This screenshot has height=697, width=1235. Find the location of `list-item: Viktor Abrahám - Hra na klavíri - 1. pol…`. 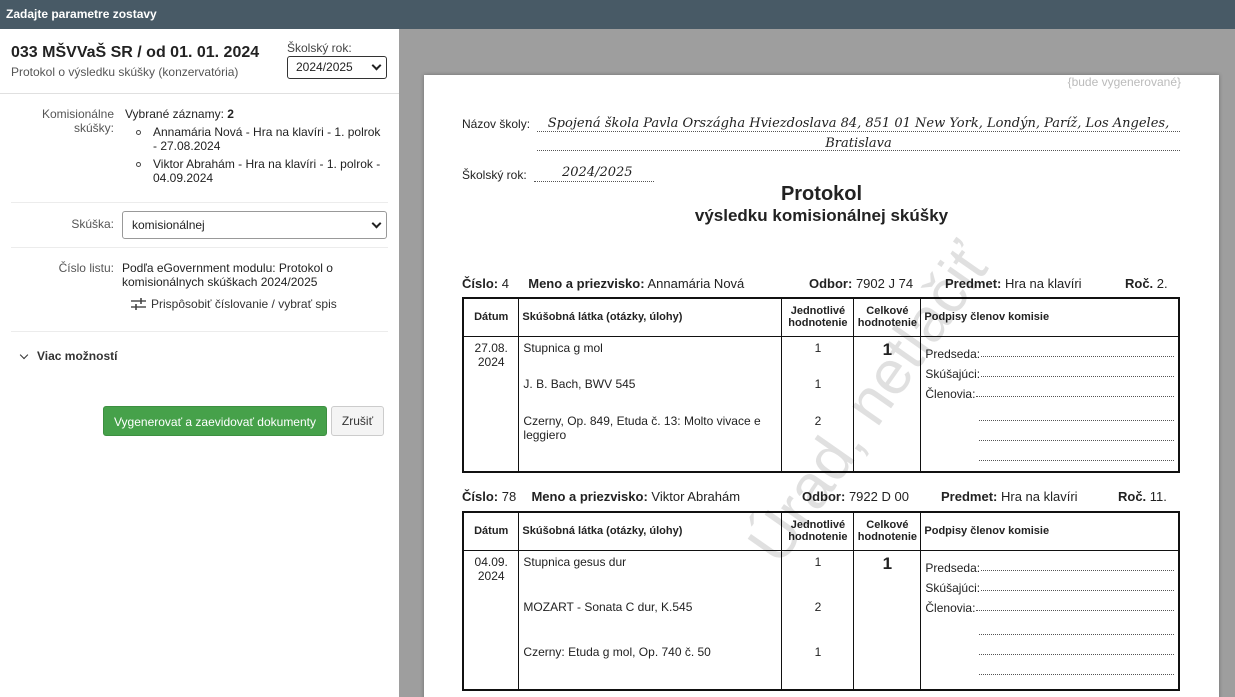

list-item: Viktor Abrahám - Hra na klavíri - 1. pol… is located at coordinates (256, 171).